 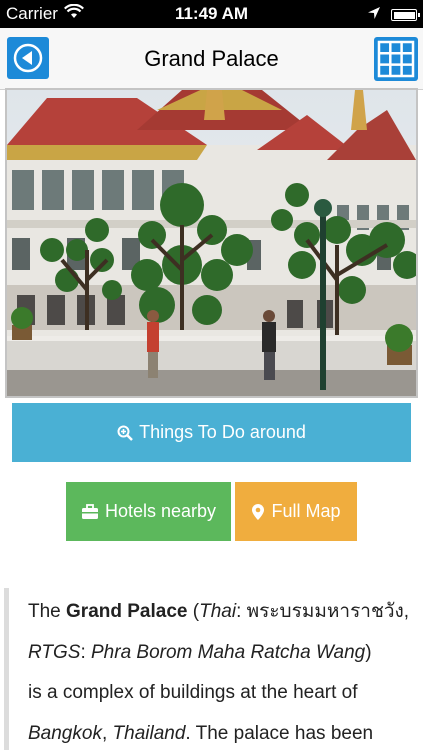 I want to click on map-marker-icon, so click(x=258, y=511).